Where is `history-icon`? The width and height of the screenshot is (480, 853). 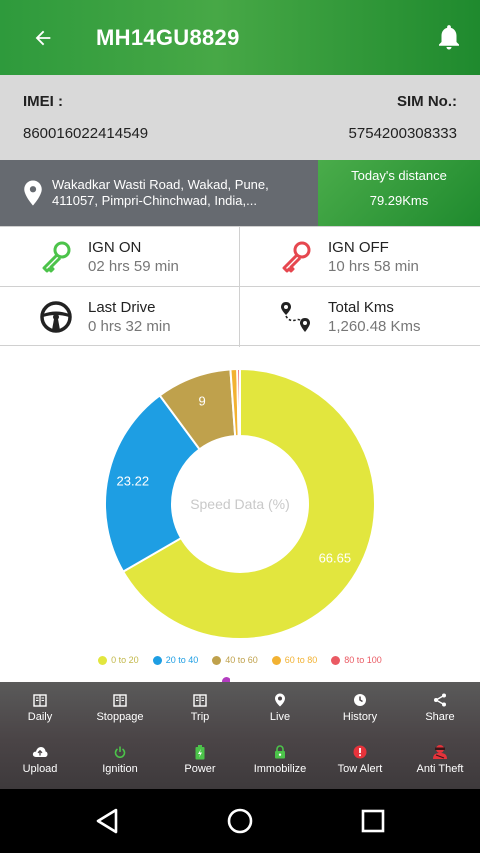 history-icon is located at coordinates (360, 700).